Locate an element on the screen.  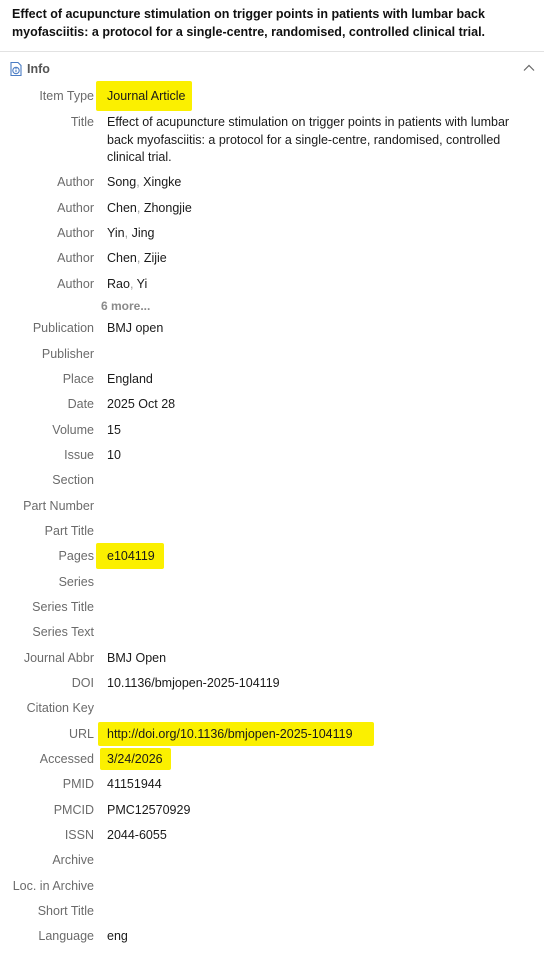
series-label: Series is located at coordinates (76, 582).